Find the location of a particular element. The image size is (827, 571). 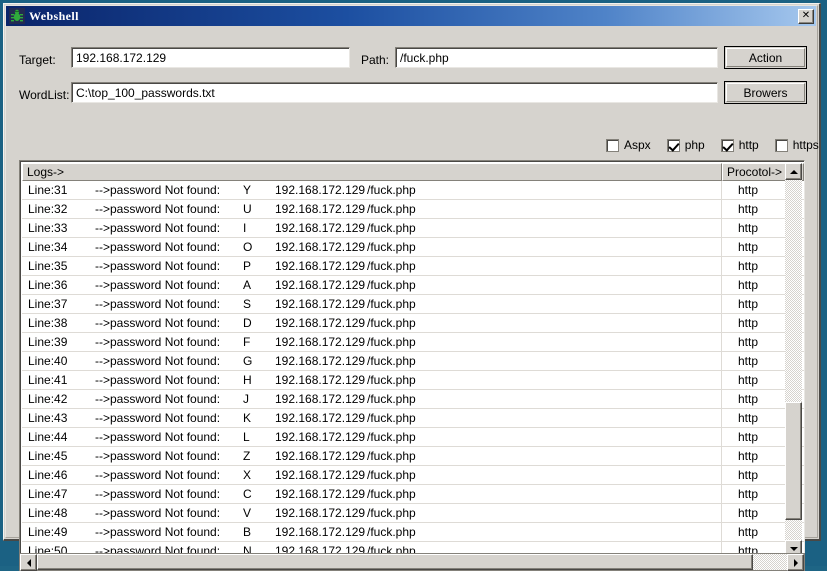

vertical-scroll-thumb is located at coordinates (793, 461).